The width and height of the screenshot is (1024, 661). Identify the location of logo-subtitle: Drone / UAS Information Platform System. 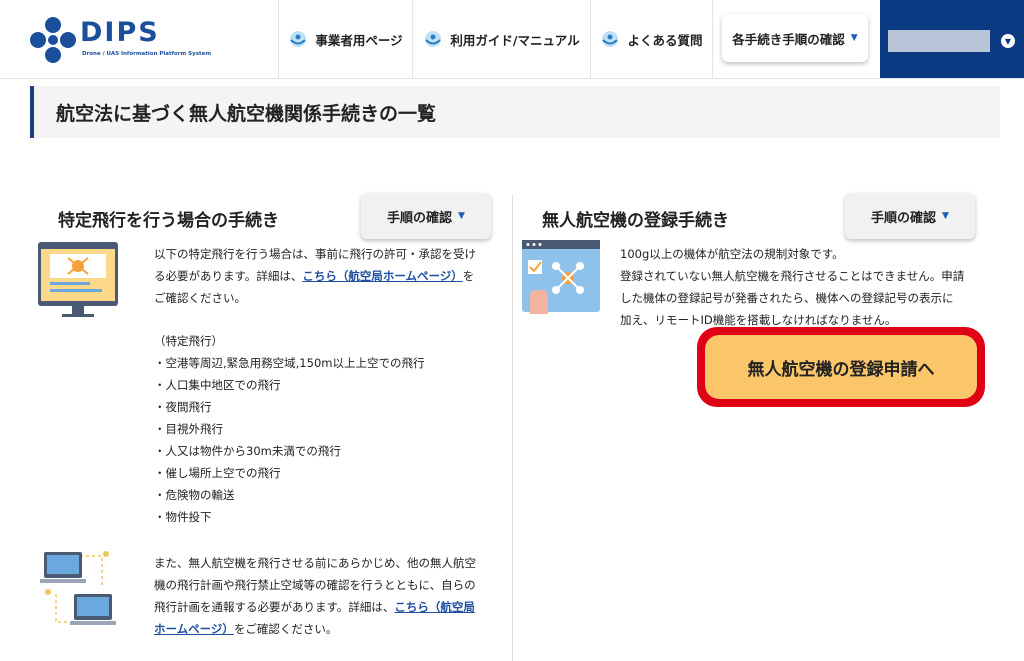
(147, 54).